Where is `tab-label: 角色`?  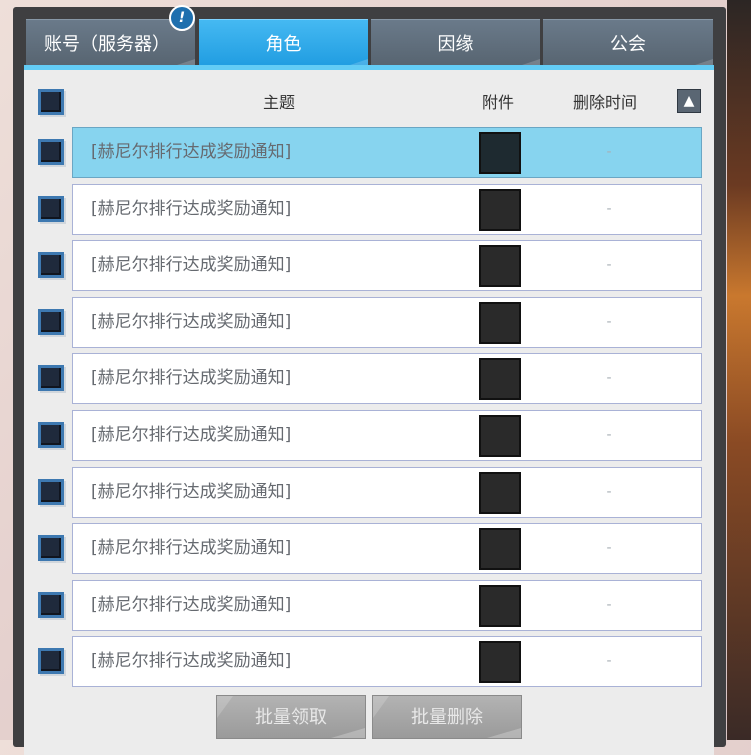
tab-label: 角色 is located at coordinates (283, 44).